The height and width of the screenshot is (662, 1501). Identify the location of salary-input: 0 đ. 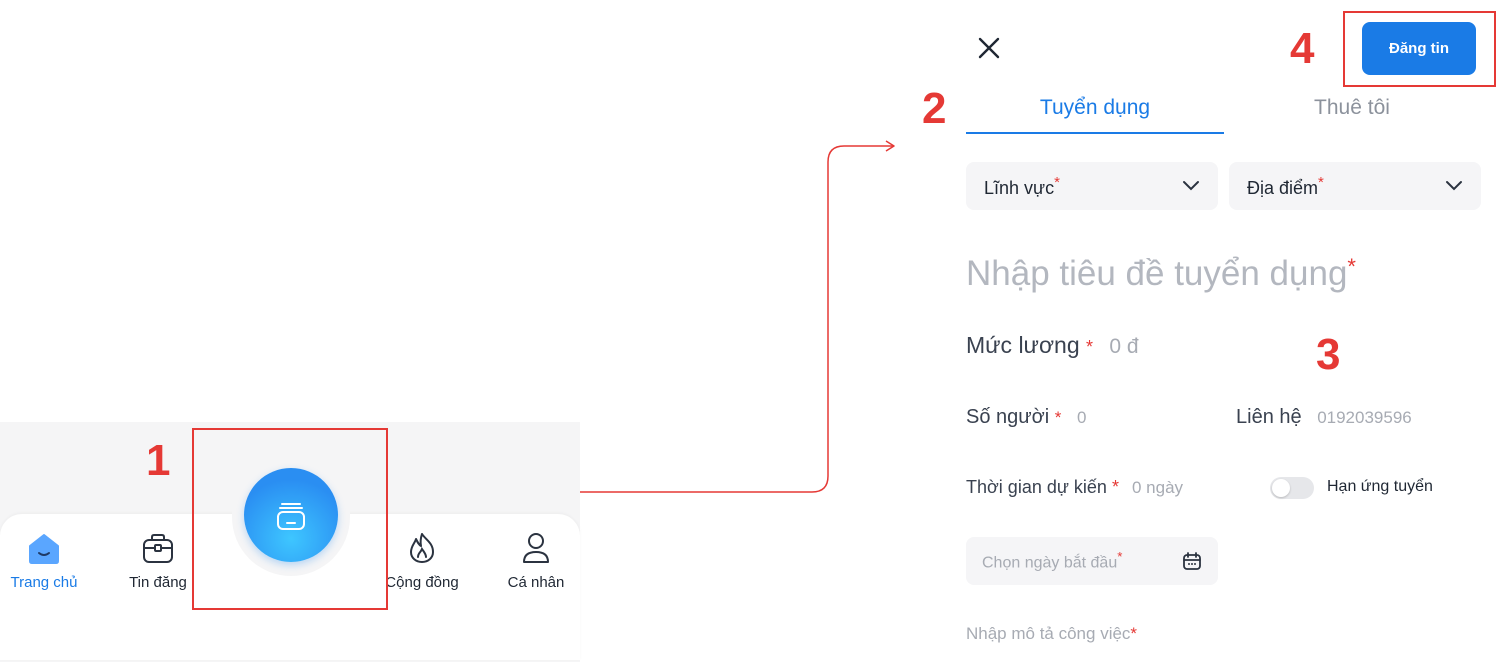
(1123, 346).